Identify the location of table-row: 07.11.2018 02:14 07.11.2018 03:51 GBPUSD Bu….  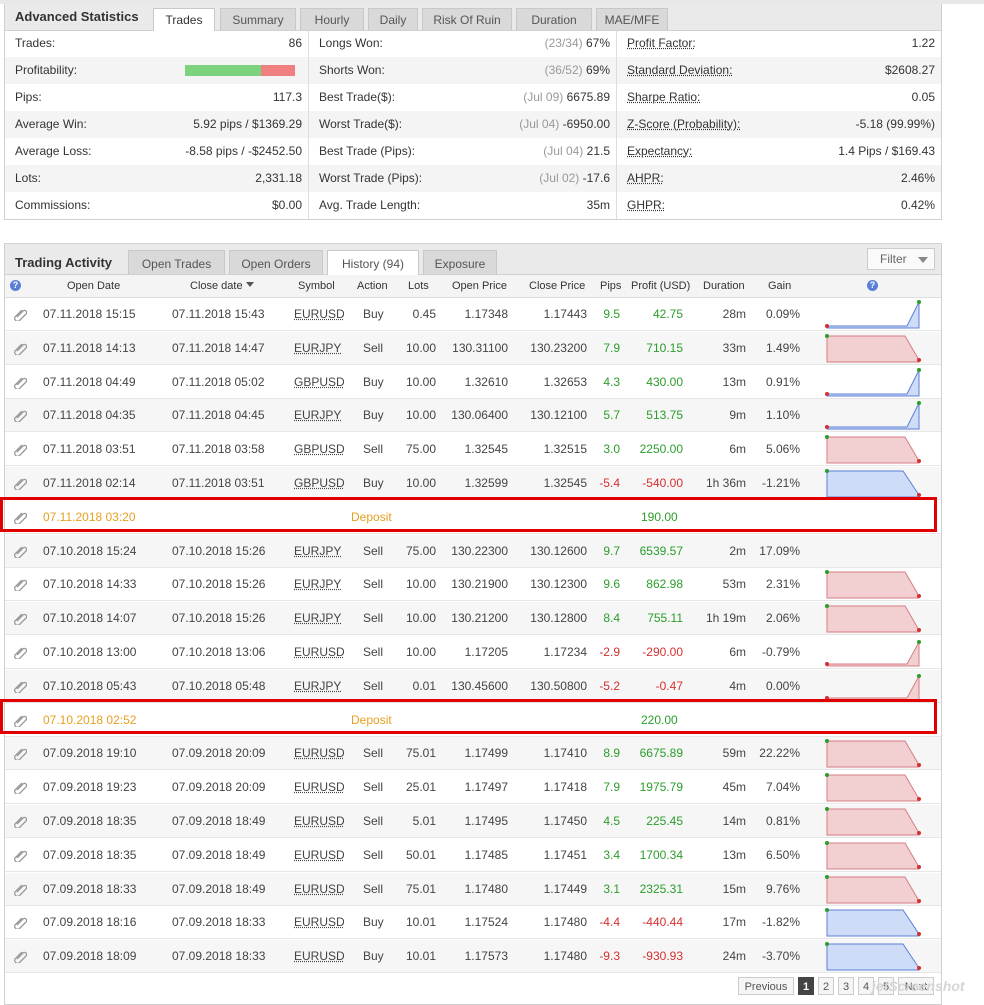
(473, 483).